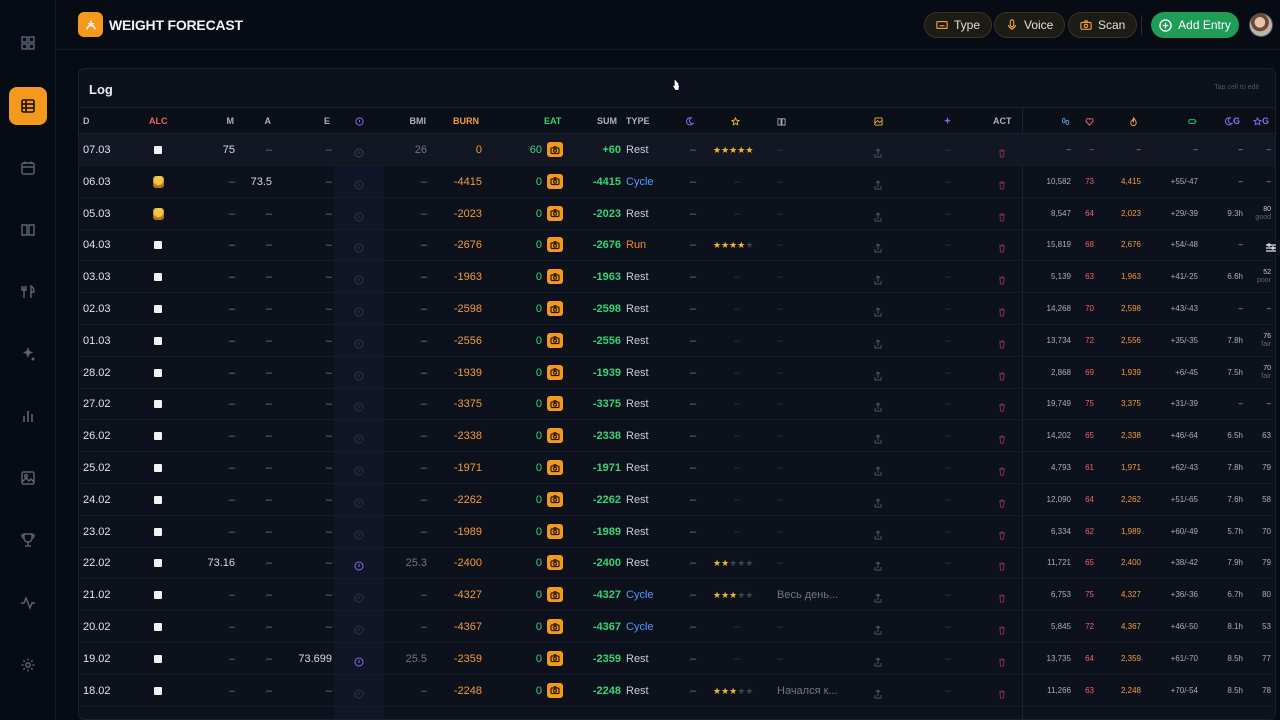  I want to click on heart-rate-cell: 70, so click(1084, 309).